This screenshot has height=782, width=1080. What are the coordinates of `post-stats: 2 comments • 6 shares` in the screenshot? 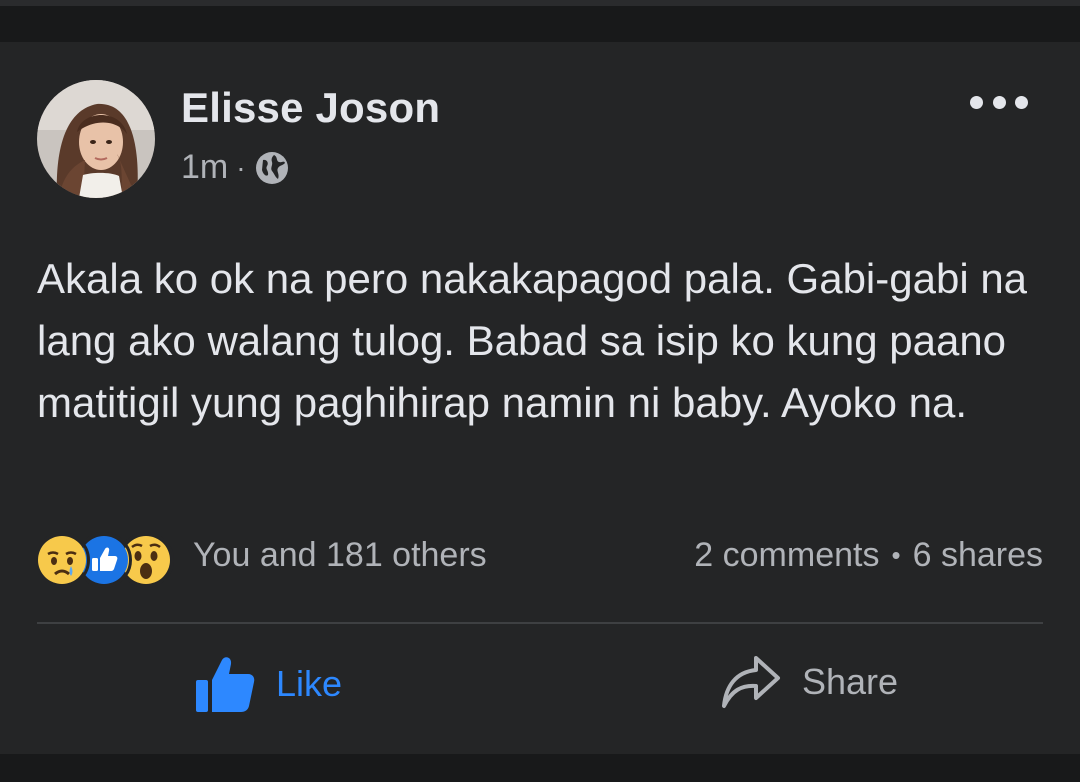 It's located at (868, 555).